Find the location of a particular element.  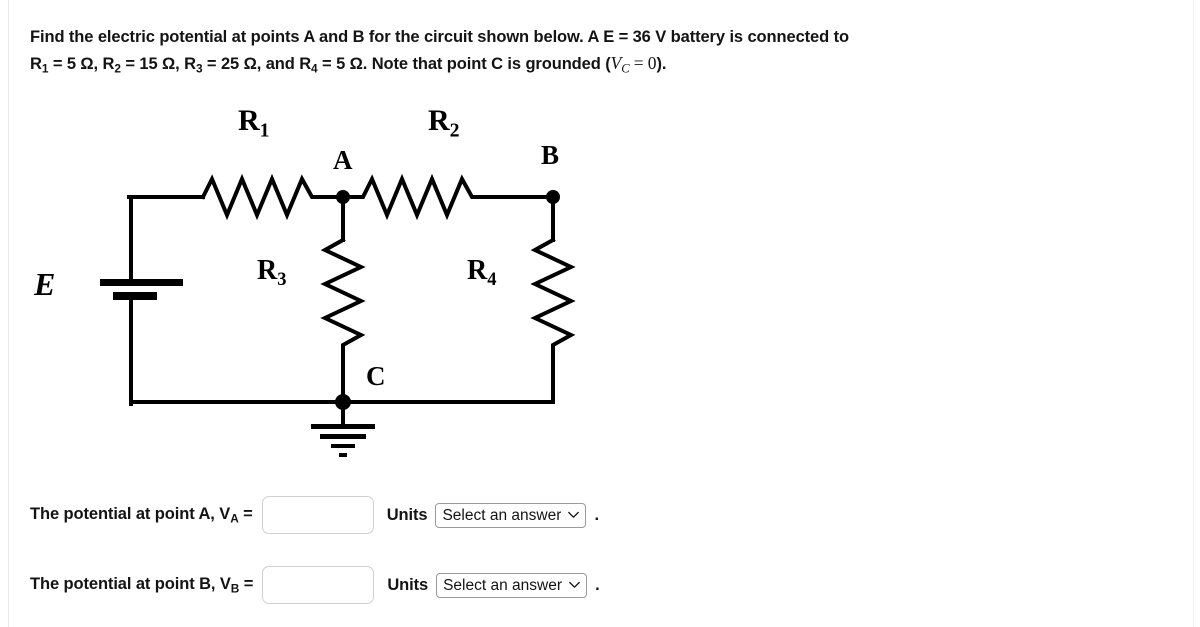

node-dot-a is located at coordinates (343, 197).